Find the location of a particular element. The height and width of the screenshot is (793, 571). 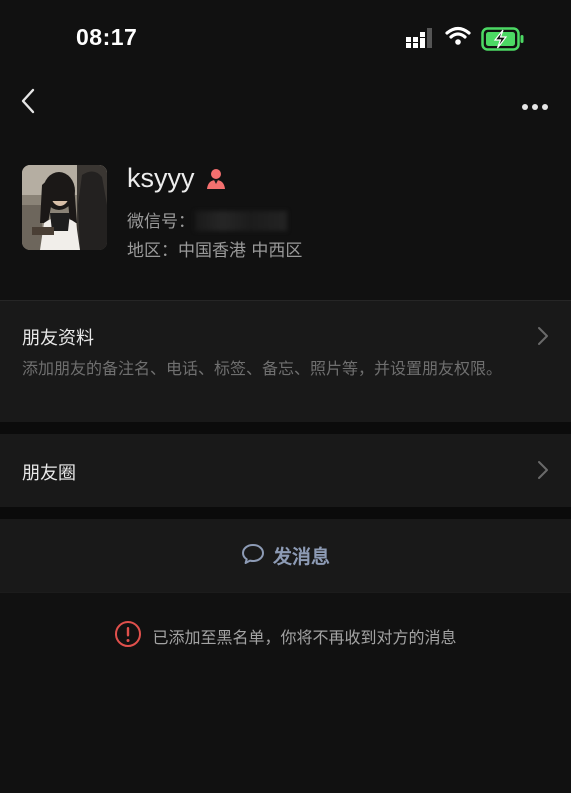

wechat-id-row: 微信号： is located at coordinates (207, 219).